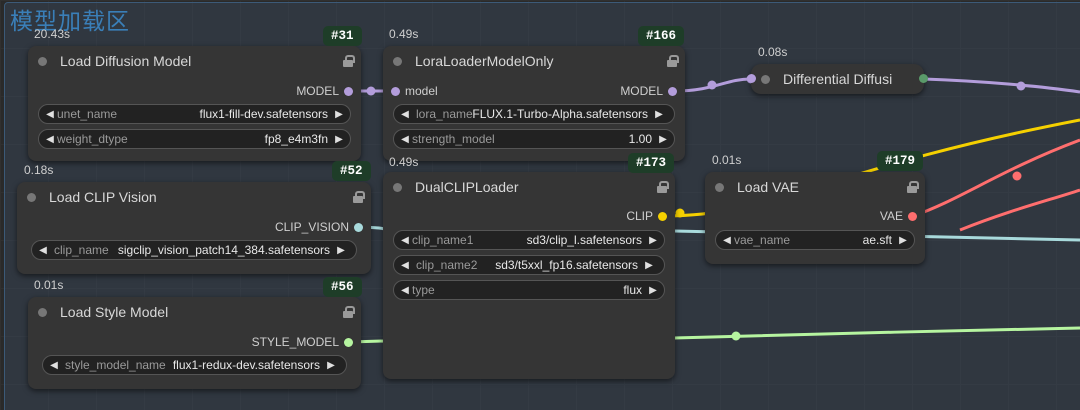  Describe the element at coordinates (395, 91) in the screenshot. I see `input-port-model` at that location.